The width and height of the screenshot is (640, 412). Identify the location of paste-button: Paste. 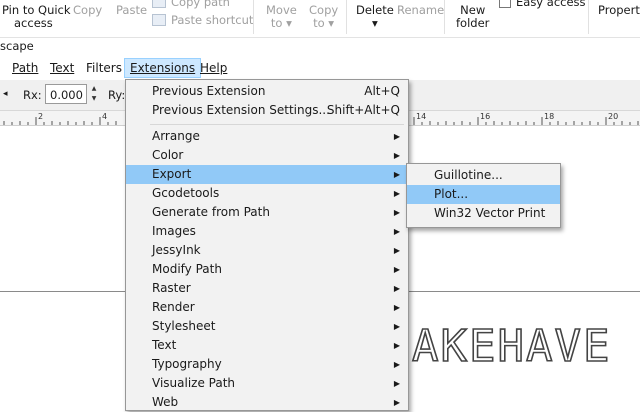
(131, 10).